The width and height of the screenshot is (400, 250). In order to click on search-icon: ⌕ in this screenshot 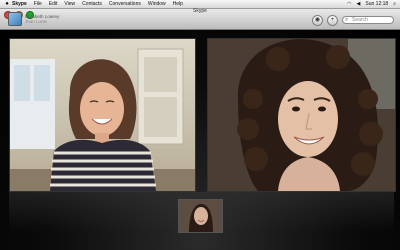, I will do `click(347, 20)`.